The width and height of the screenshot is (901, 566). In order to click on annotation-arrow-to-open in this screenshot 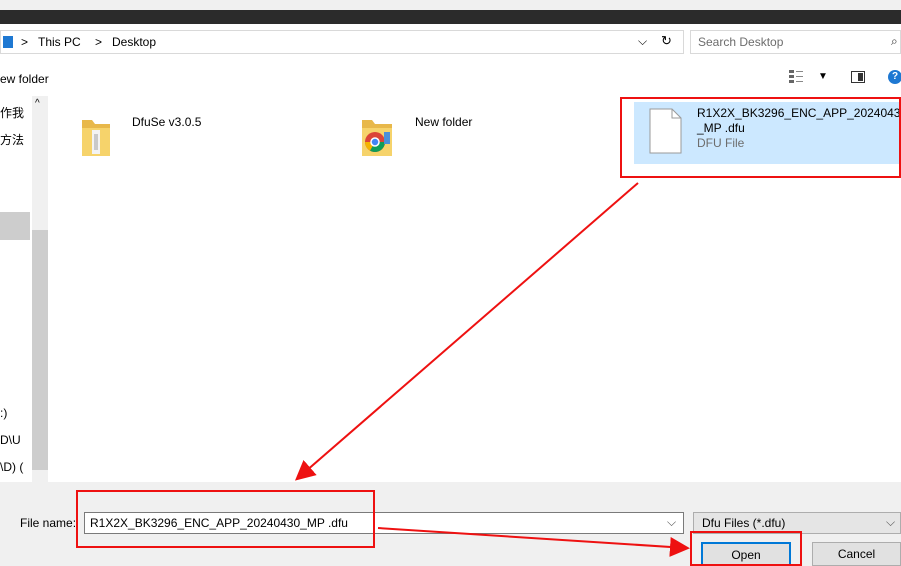, I will do `click(533, 542)`.